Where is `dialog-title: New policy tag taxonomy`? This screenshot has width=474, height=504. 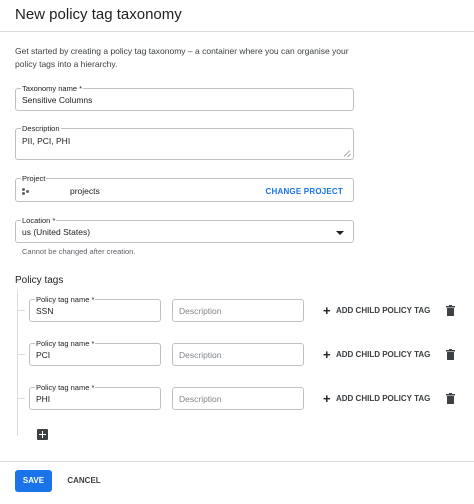
dialog-title: New policy tag taxonomy is located at coordinates (98, 14).